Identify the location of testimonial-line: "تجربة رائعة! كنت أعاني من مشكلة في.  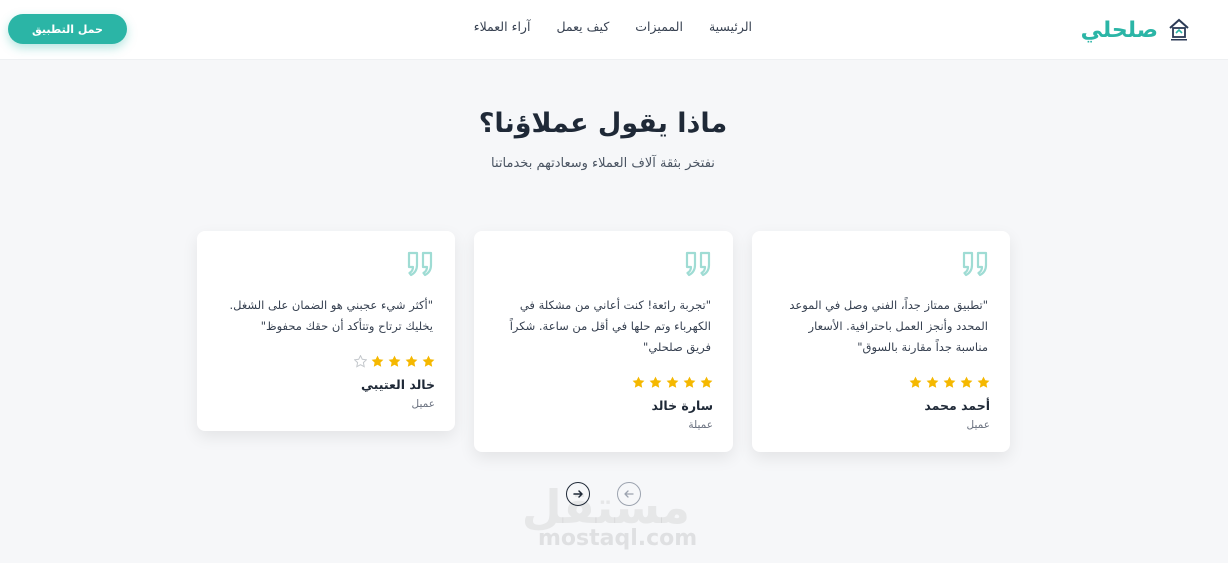
(615, 305).